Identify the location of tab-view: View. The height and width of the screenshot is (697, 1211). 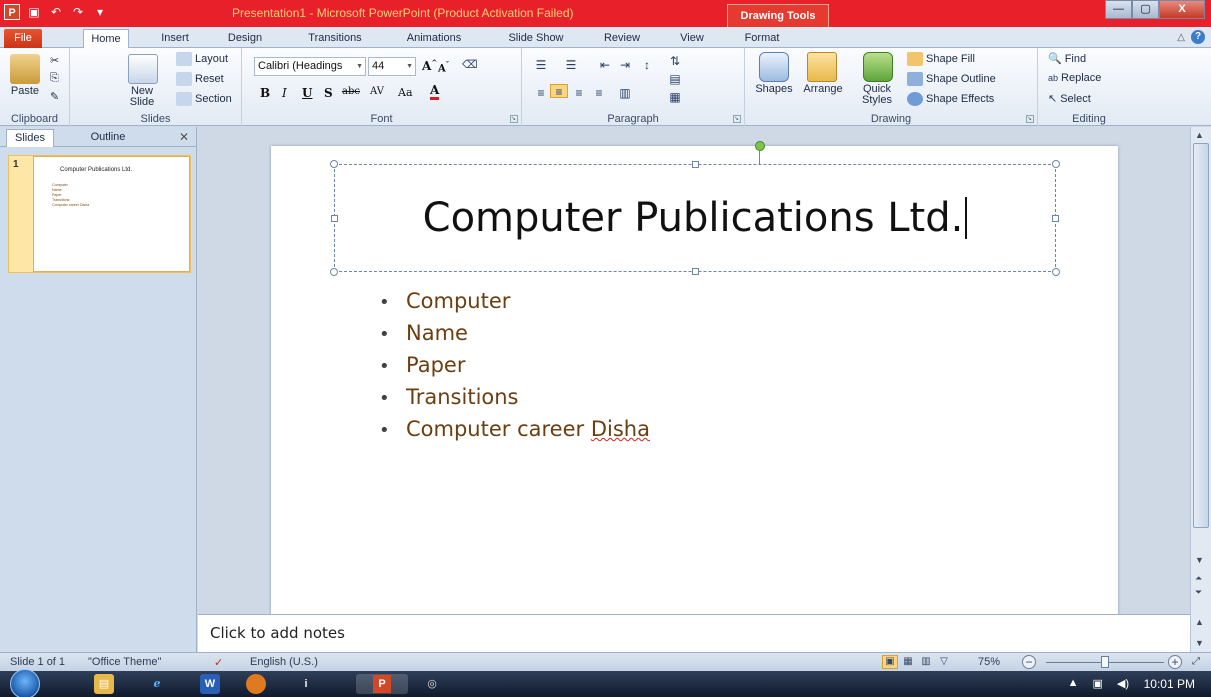
(692, 38).